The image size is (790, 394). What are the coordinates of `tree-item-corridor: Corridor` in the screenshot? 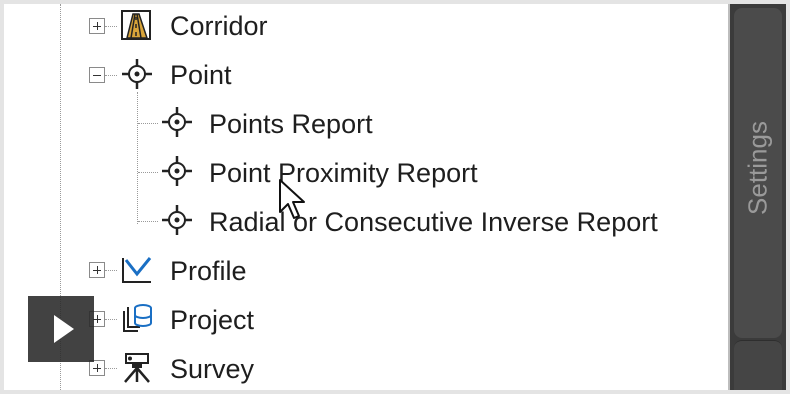 It's located at (219, 26).